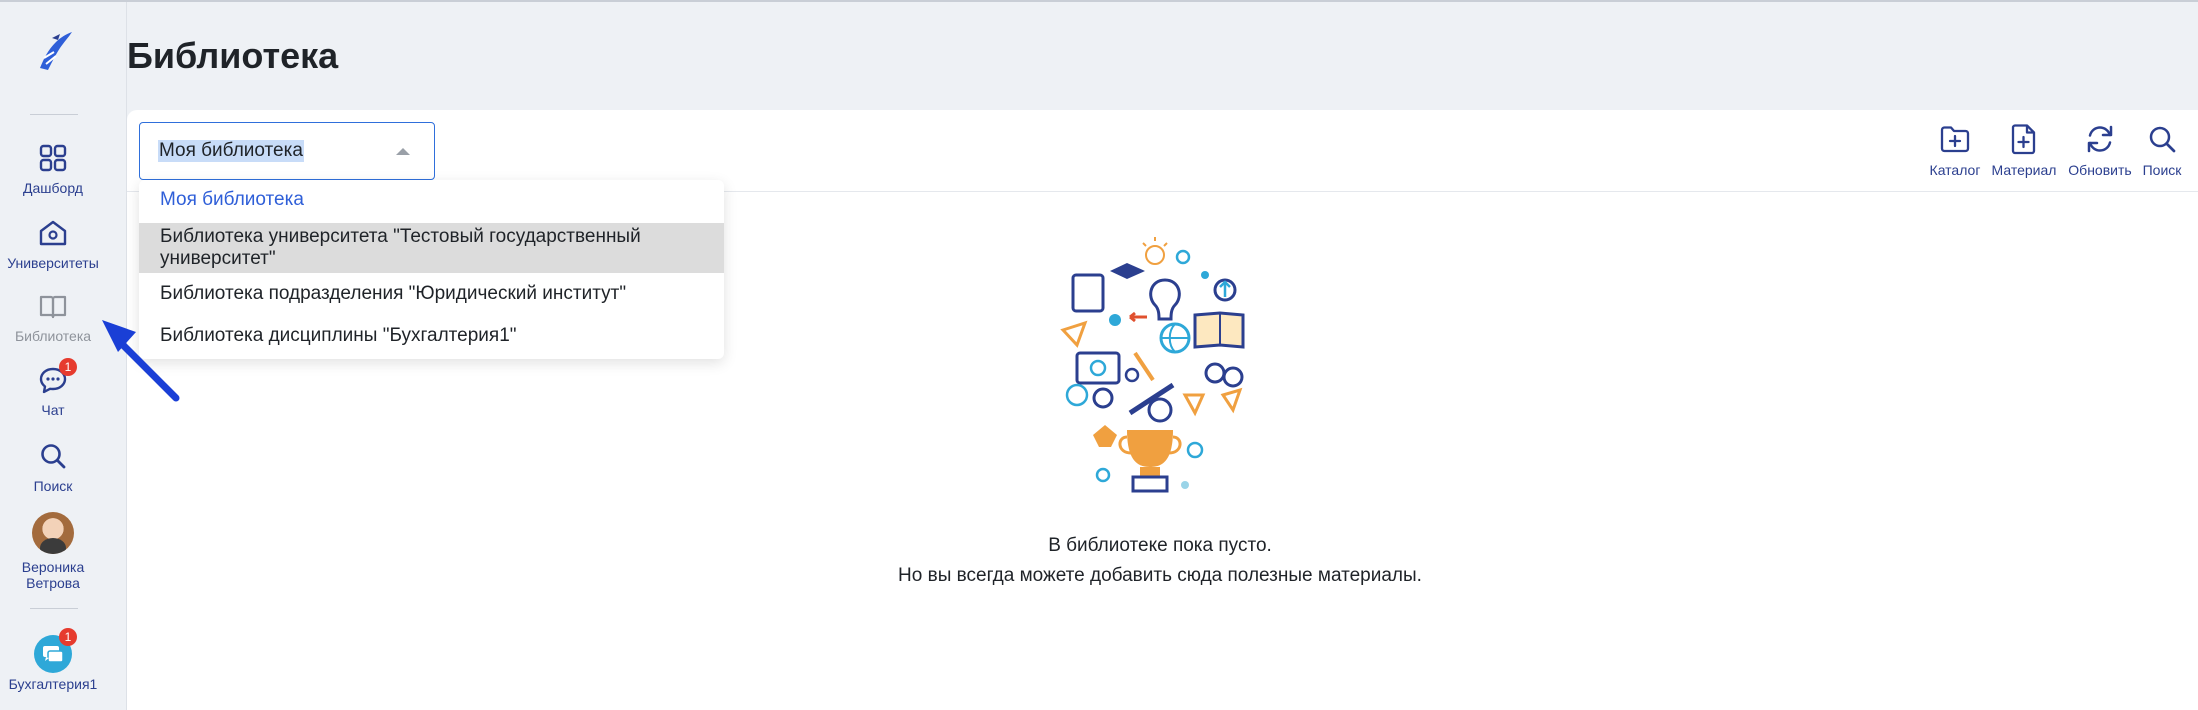  What do you see at coordinates (55, 651) in the screenshot?
I see `group-chat-icon-wrap: 1` at bounding box center [55, 651].